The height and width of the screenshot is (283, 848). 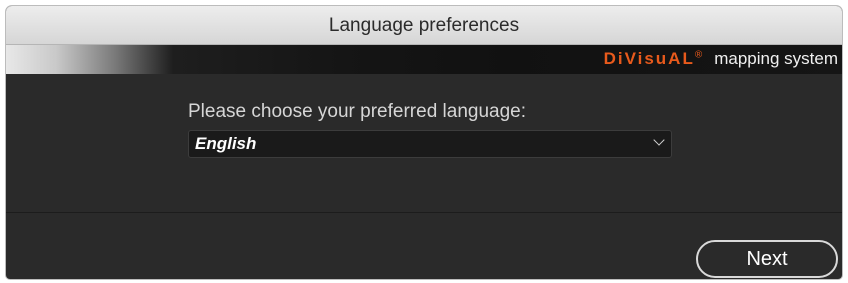 What do you see at coordinates (767, 259) in the screenshot?
I see `next-button: Next` at bounding box center [767, 259].